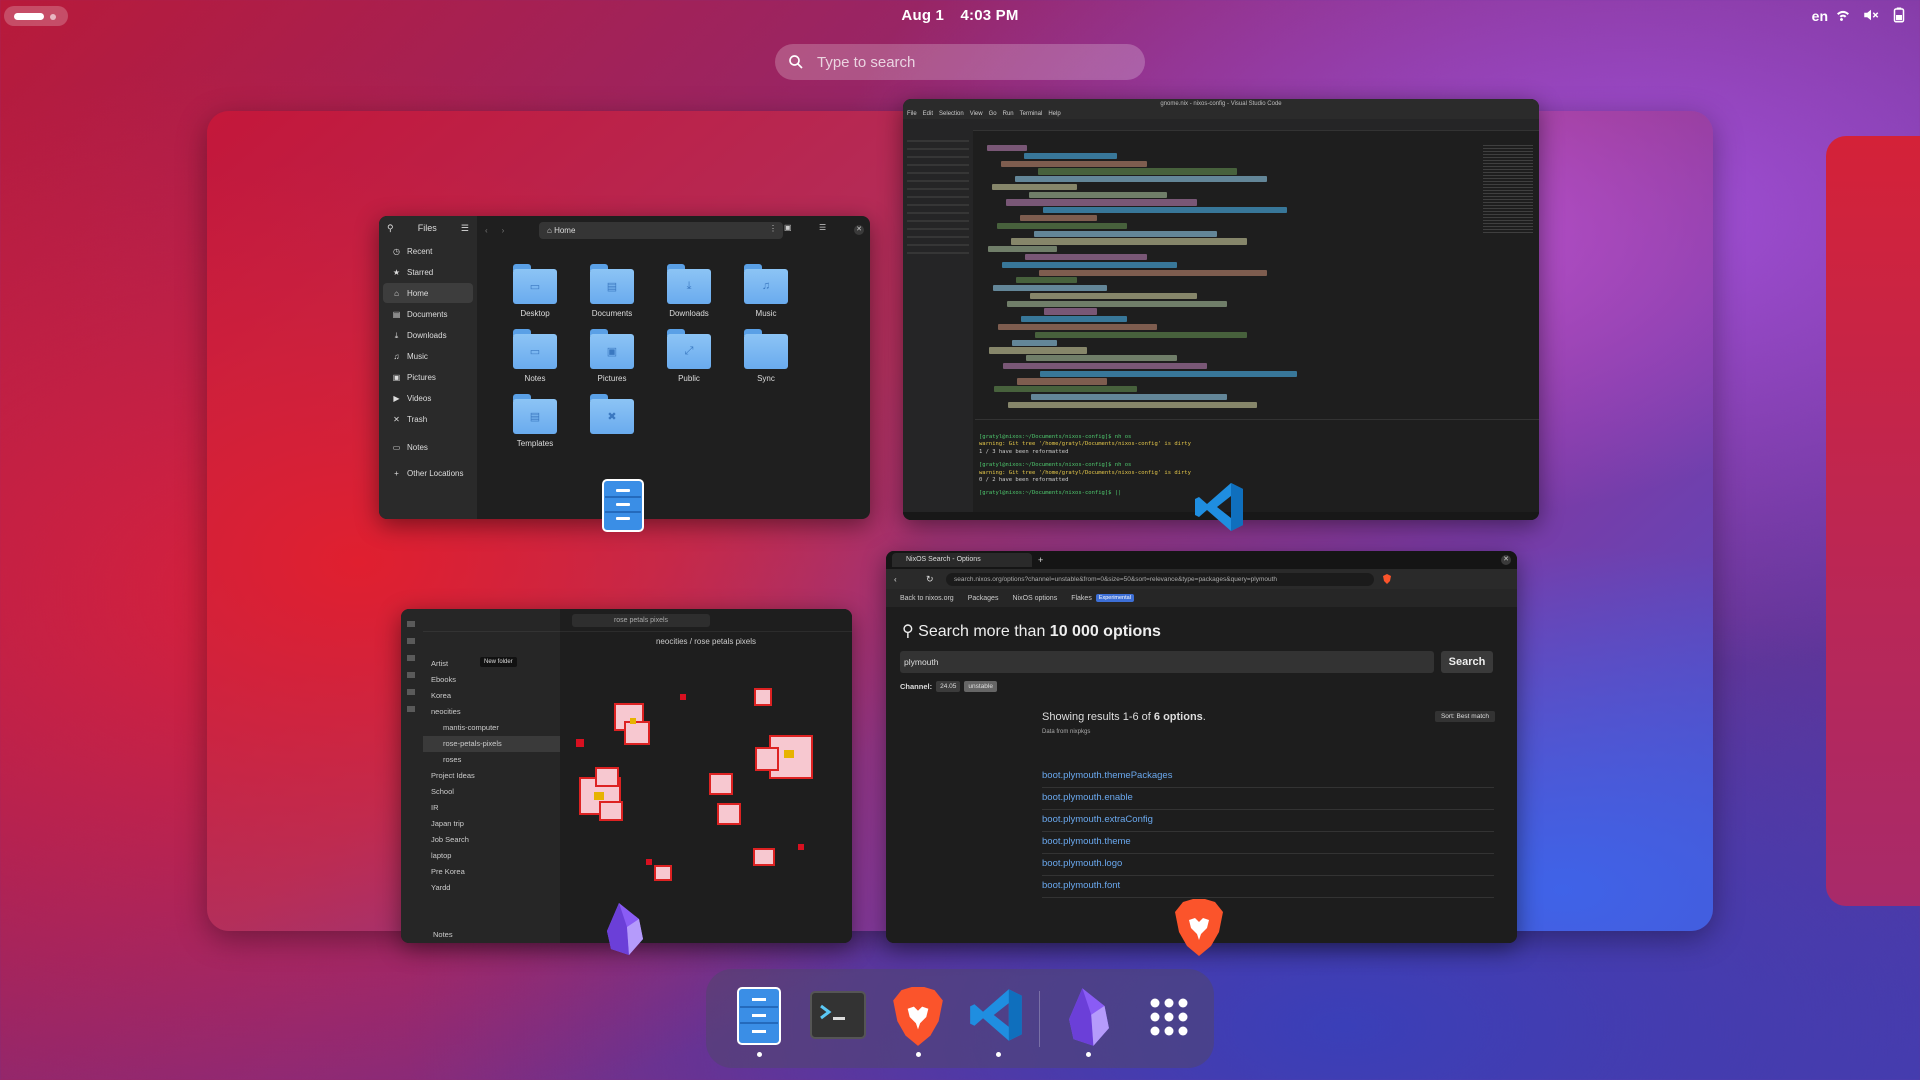 This screenshot has width=1920, height=1080. I want to click on sidebar-item-recent: ◷ Recent, so click(428, 251).